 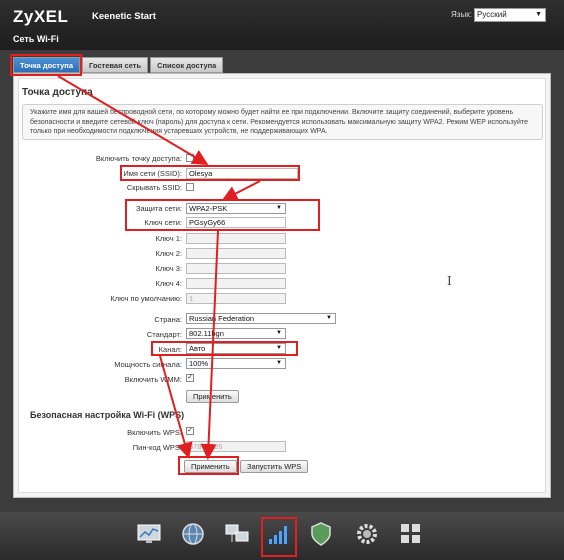 What do you see at coordinates (242, 173) in the screenshot?
I see `ssid-input: Olesya` at bounding box center [242, 173].